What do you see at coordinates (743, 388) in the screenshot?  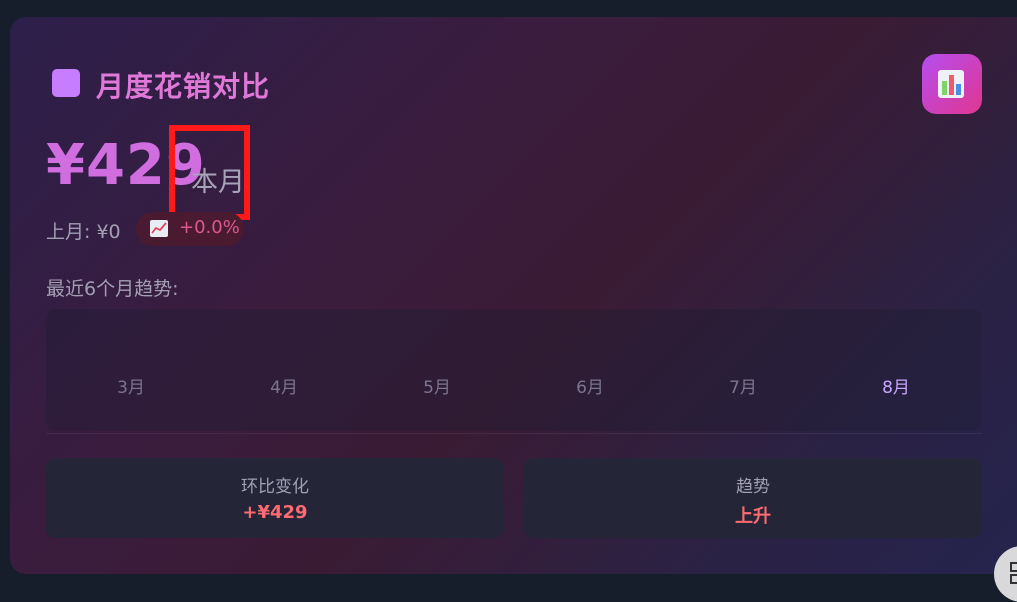 I see `month-label: 7月` at bounding box center [743, 388].